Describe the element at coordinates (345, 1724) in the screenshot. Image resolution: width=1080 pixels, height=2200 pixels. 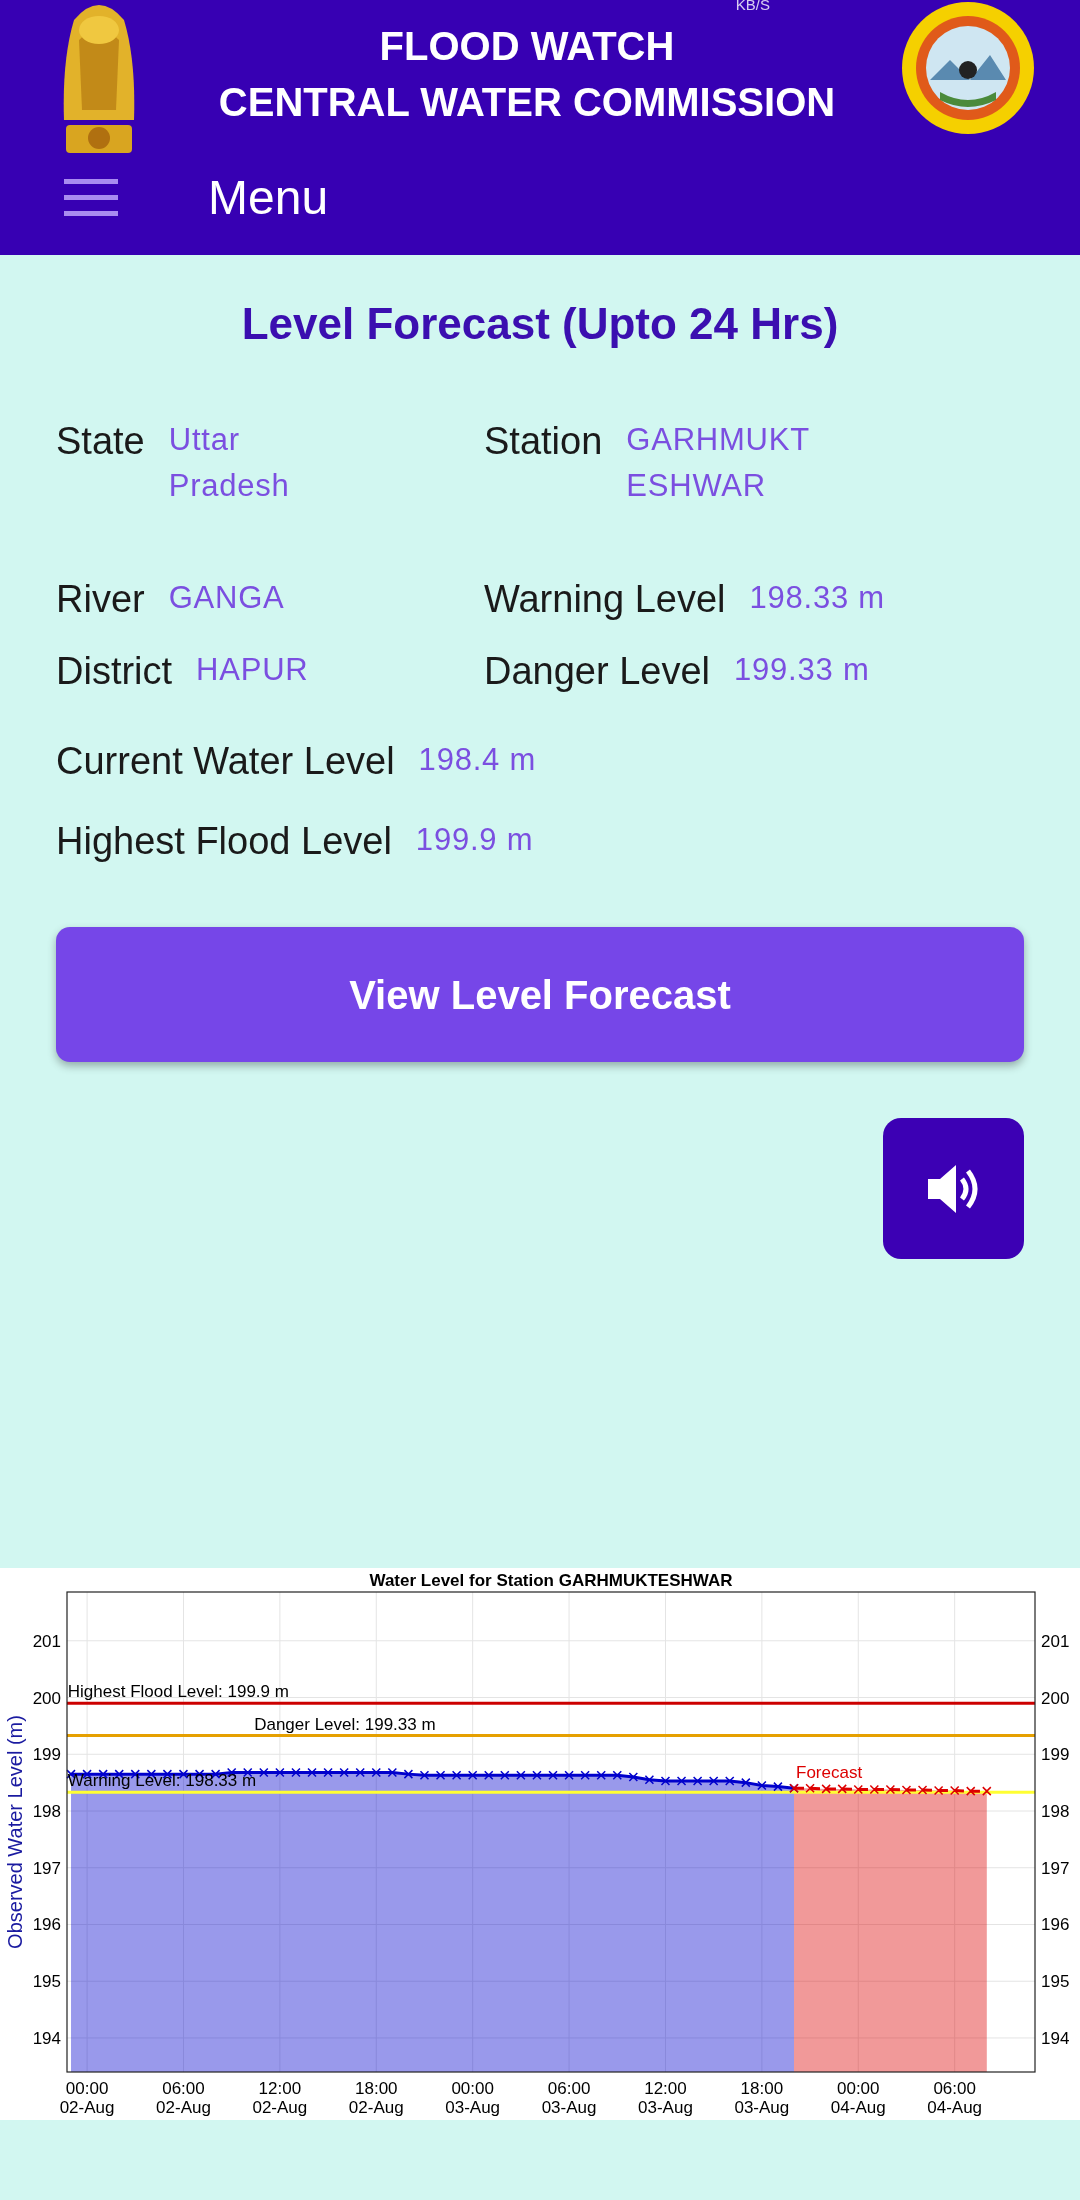
I see `level-annotation: Danger Level: 199.33 m` at that location.